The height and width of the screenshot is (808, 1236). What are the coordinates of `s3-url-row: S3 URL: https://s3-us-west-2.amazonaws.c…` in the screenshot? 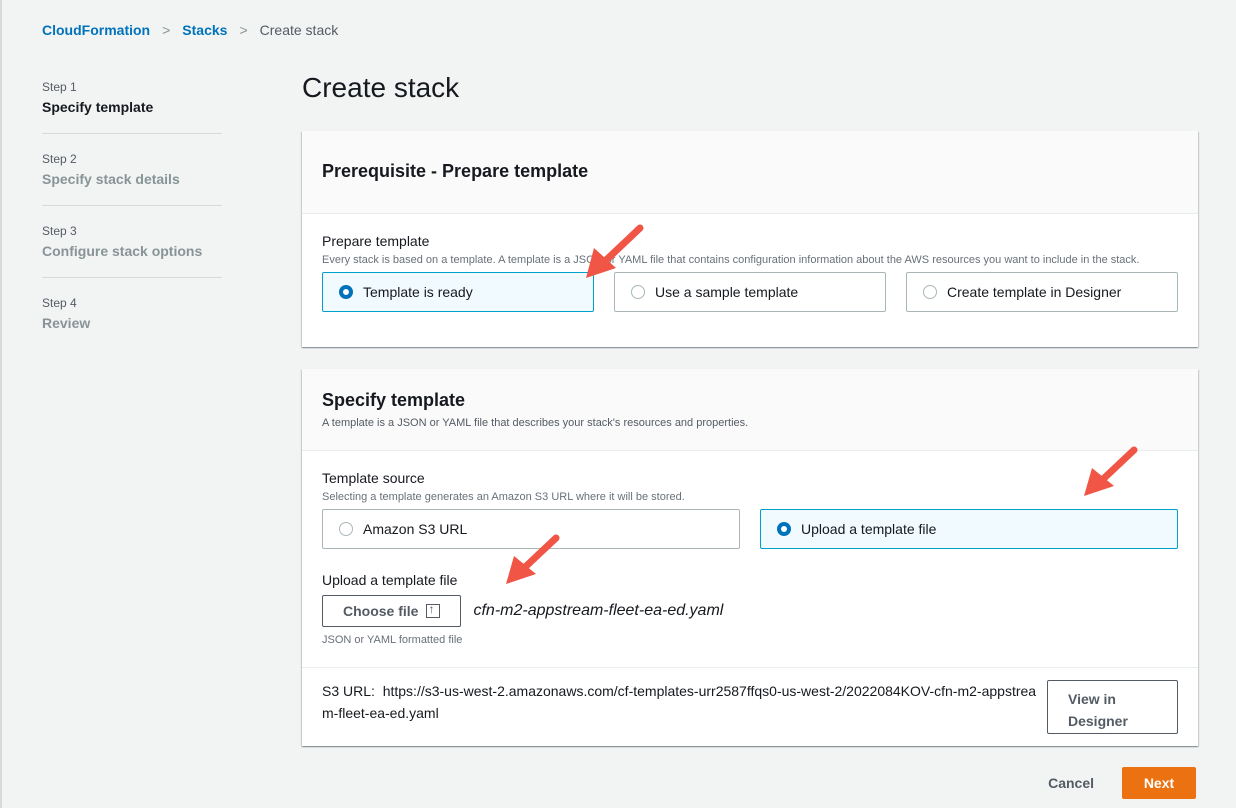 It's located at (750, 707).